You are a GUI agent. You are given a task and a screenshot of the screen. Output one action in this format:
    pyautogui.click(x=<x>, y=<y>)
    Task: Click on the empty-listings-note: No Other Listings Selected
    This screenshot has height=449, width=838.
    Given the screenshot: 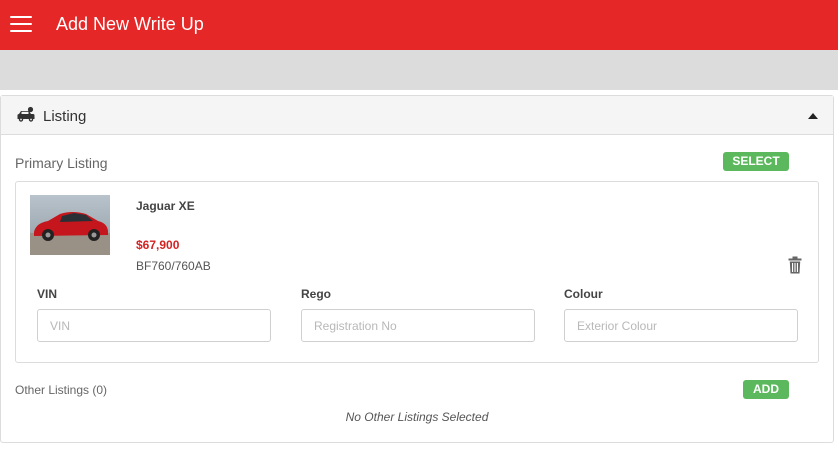 What is the action you would take?
    pyautogui.click(x=417, y=417)
    